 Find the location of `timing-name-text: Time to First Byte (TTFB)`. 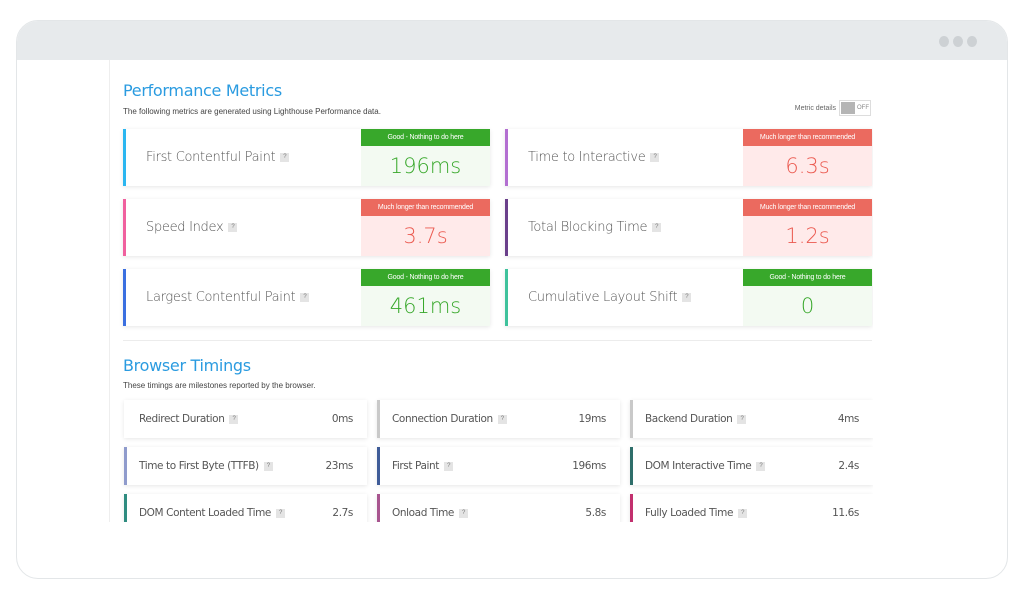

timing-name-text: Time to First Byte (TTFB) is located at coordinates (199, 466).